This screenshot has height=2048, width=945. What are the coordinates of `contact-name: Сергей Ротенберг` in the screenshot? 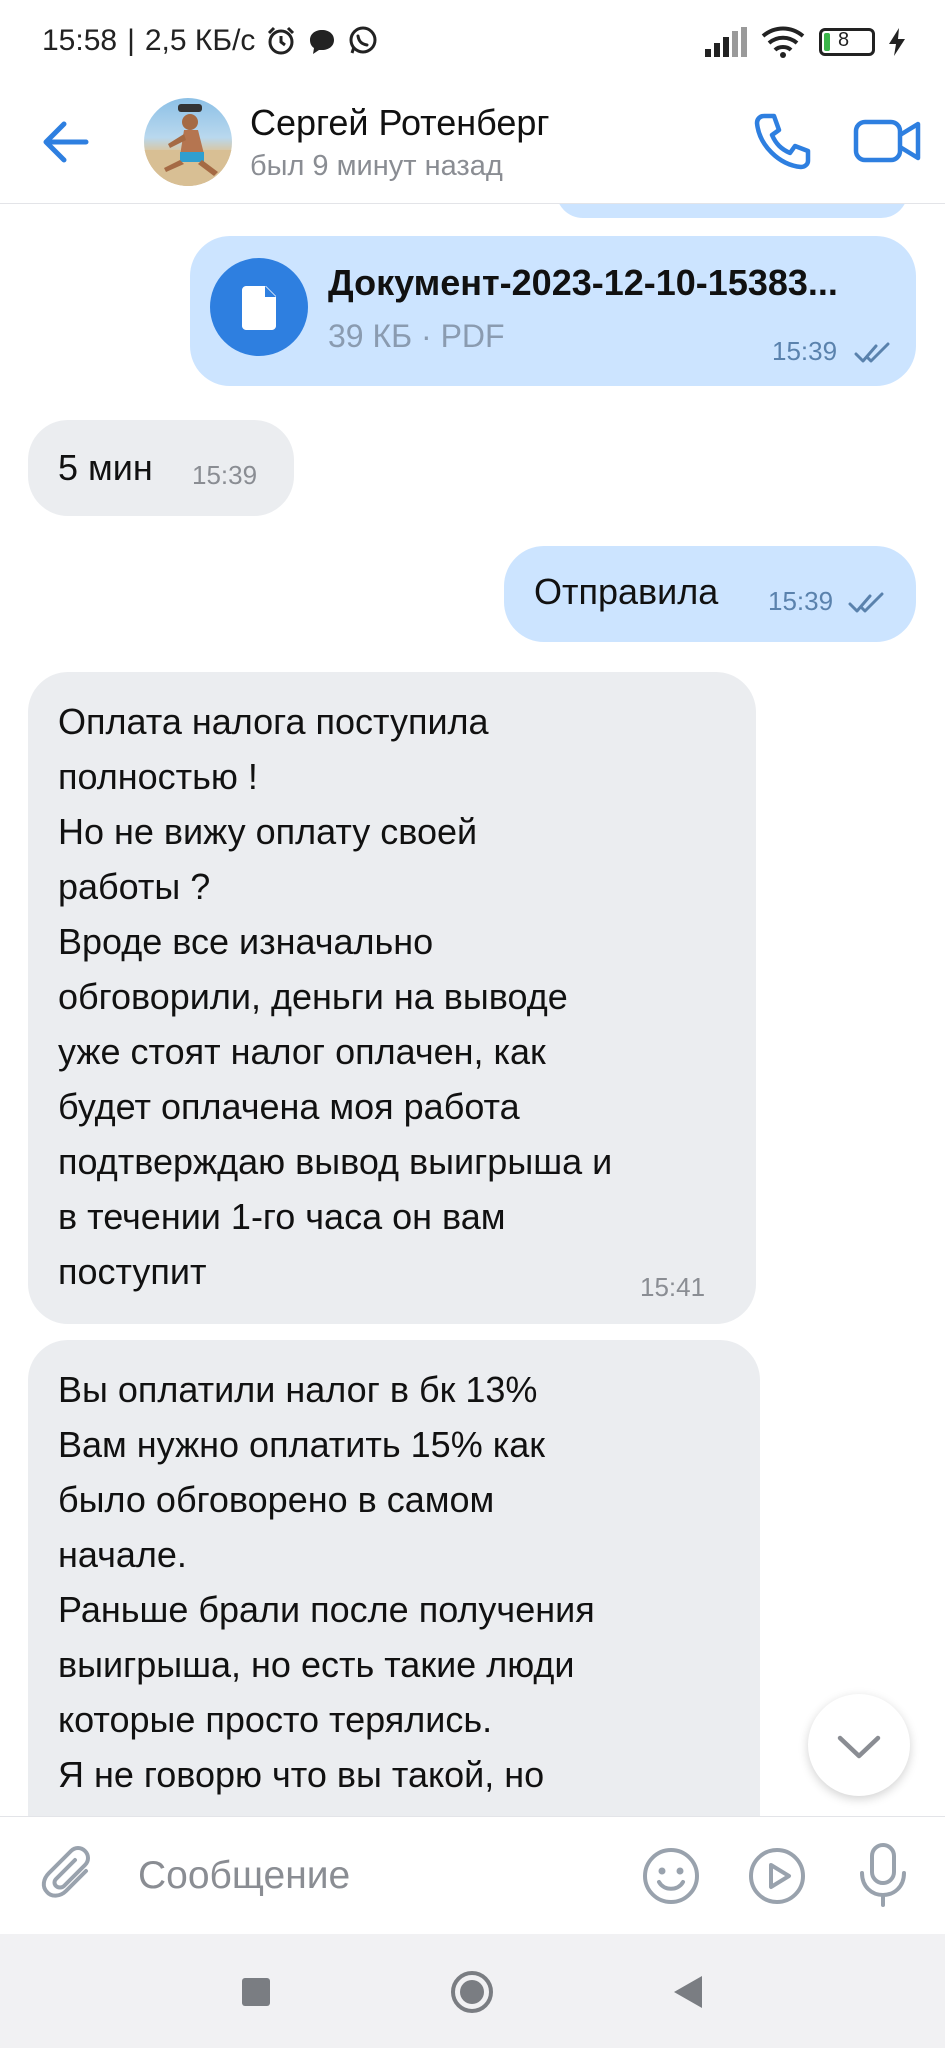 It's located at (400, 123).